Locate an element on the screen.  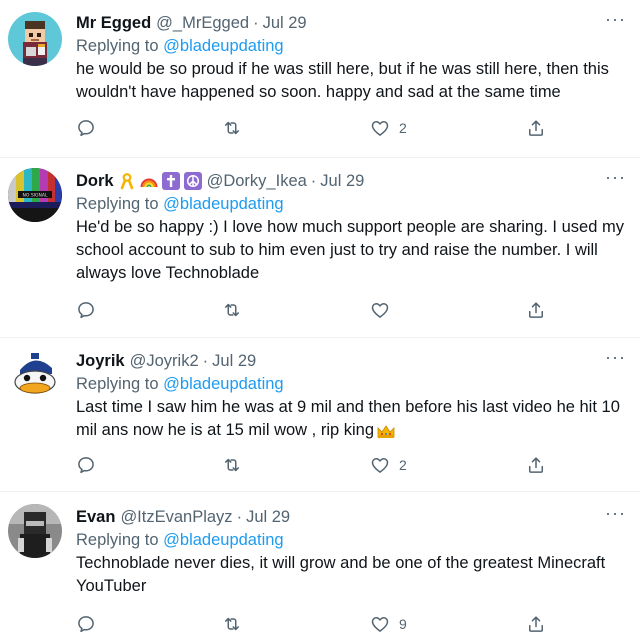
yellow-ribbon-emoji is located at coordinates (127, 181).